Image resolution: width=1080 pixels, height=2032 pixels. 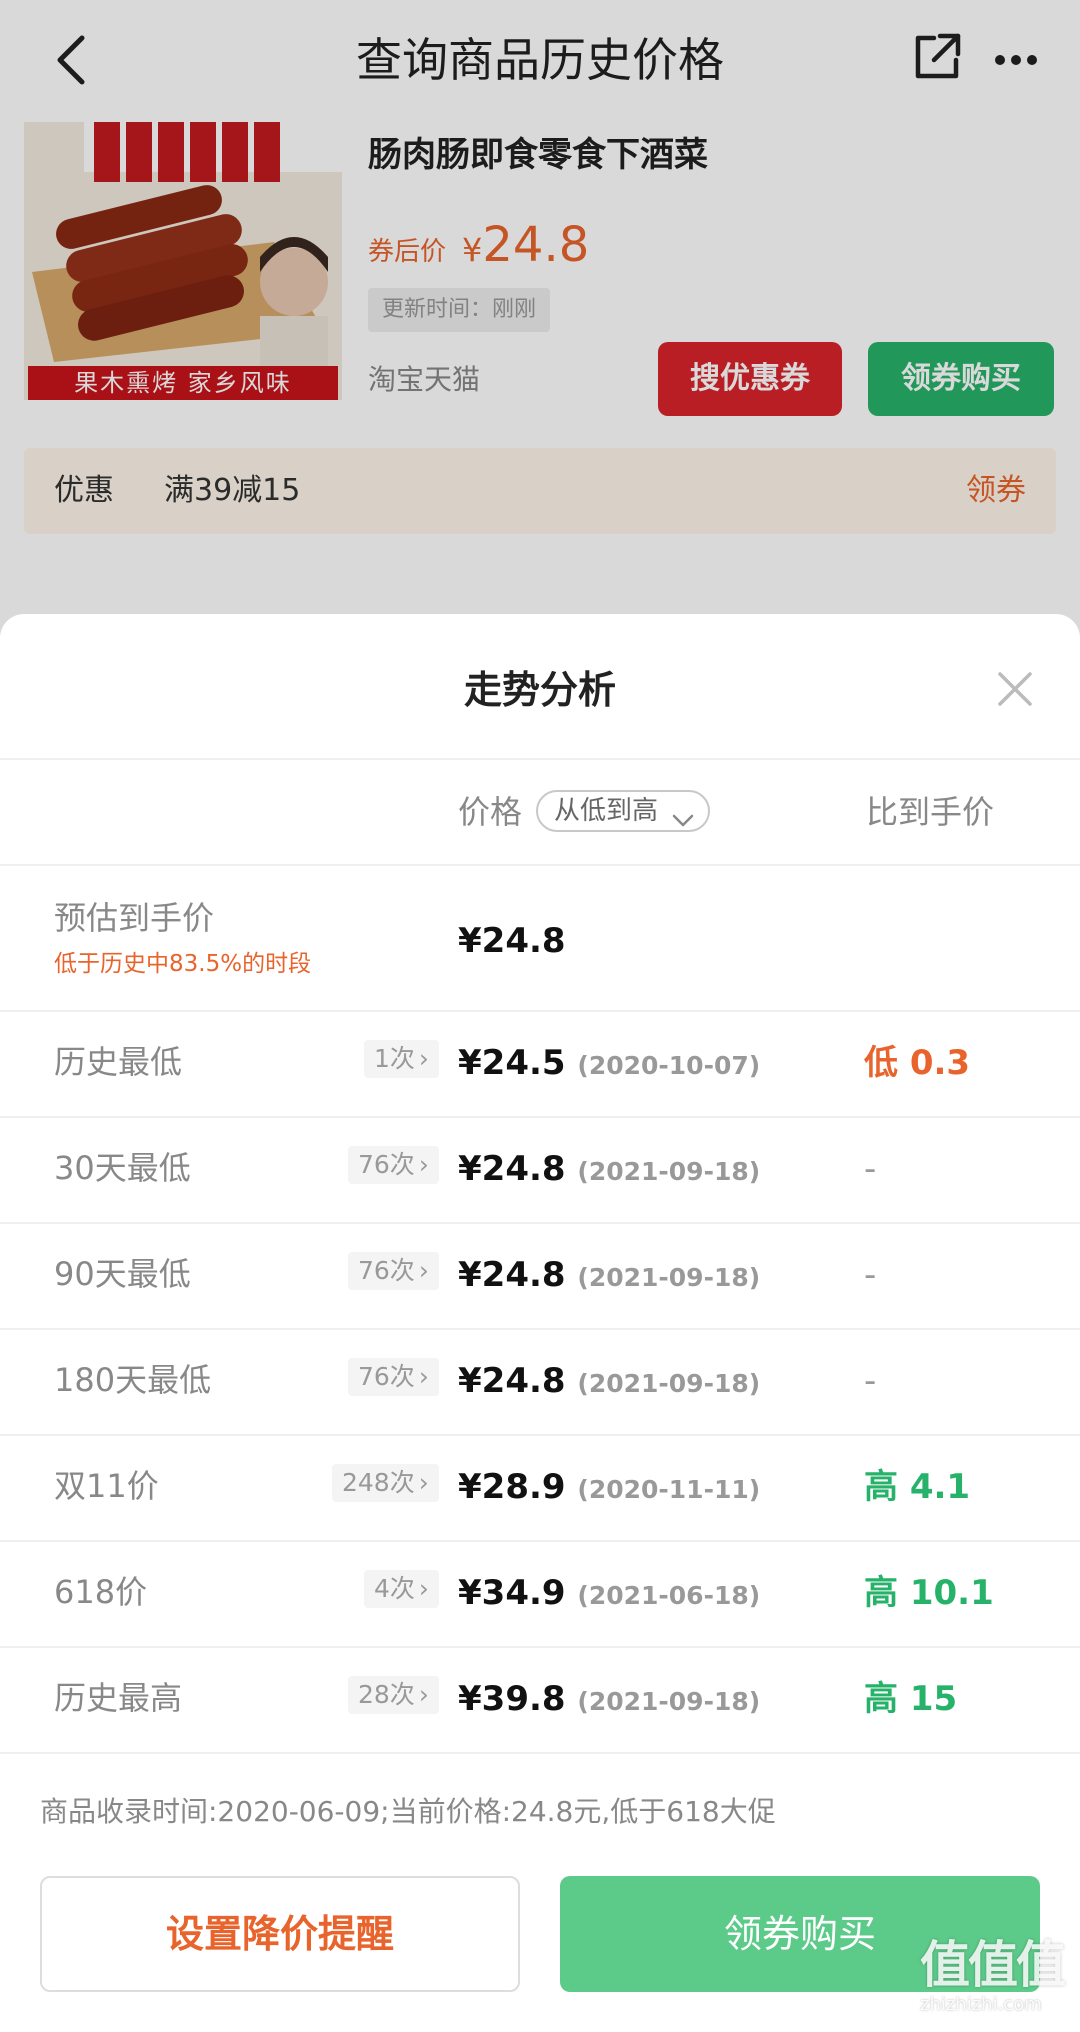 I want to click on price-text: ¥39.8, so click(x=512, y=1699).